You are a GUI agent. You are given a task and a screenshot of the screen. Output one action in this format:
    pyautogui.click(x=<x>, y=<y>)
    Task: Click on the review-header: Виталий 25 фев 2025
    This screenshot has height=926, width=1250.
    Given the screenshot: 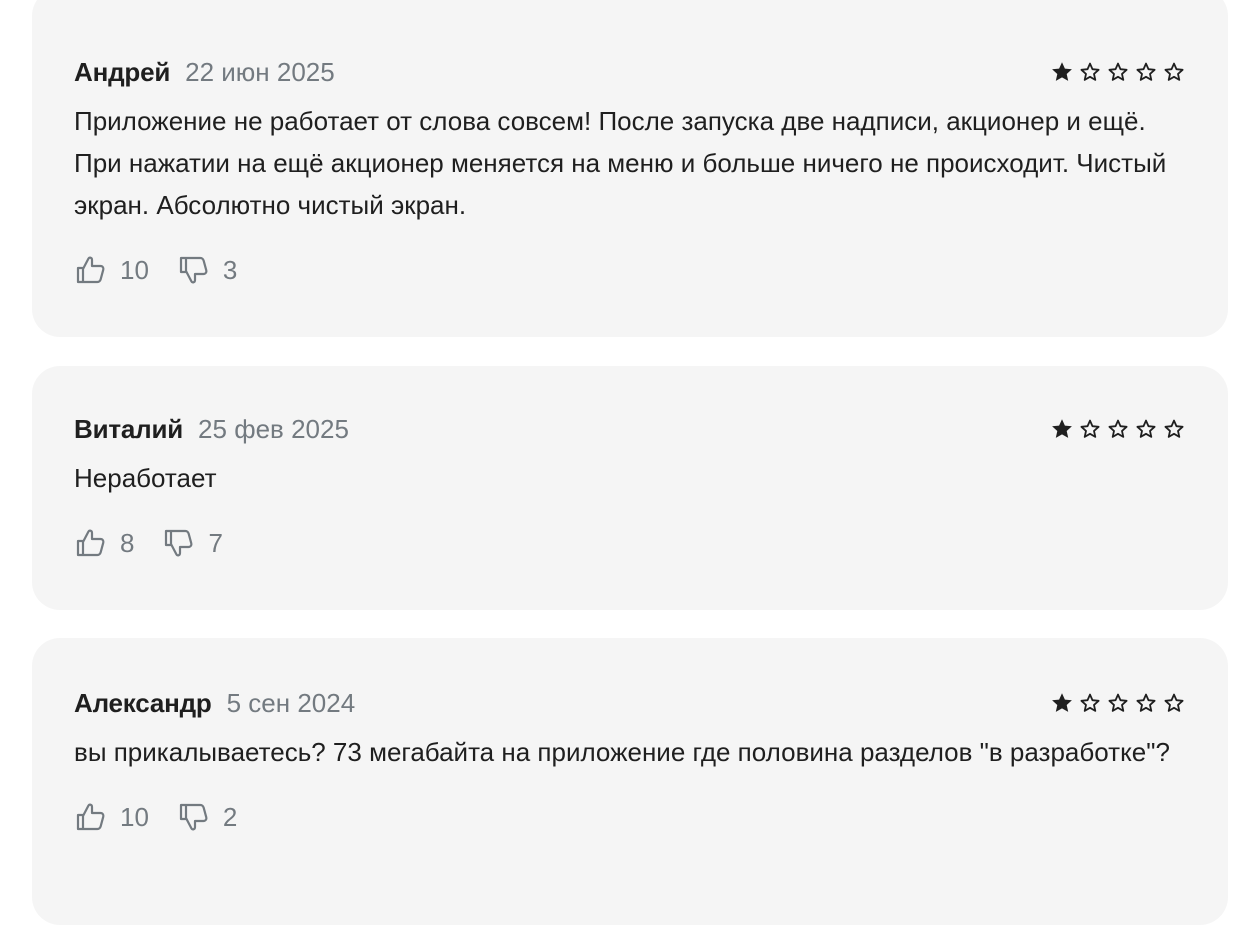 What is the action you would take?
    pyautogui.click(x=630, y=429)
    